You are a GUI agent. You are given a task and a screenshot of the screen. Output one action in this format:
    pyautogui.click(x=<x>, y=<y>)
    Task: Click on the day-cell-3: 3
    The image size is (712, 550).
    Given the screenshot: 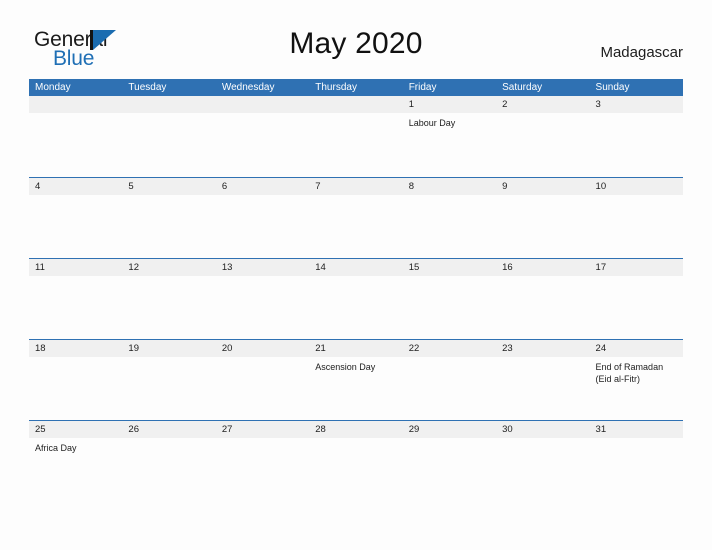 What is the action you would take?
    pyautogui.click(x=636, y=136)
    